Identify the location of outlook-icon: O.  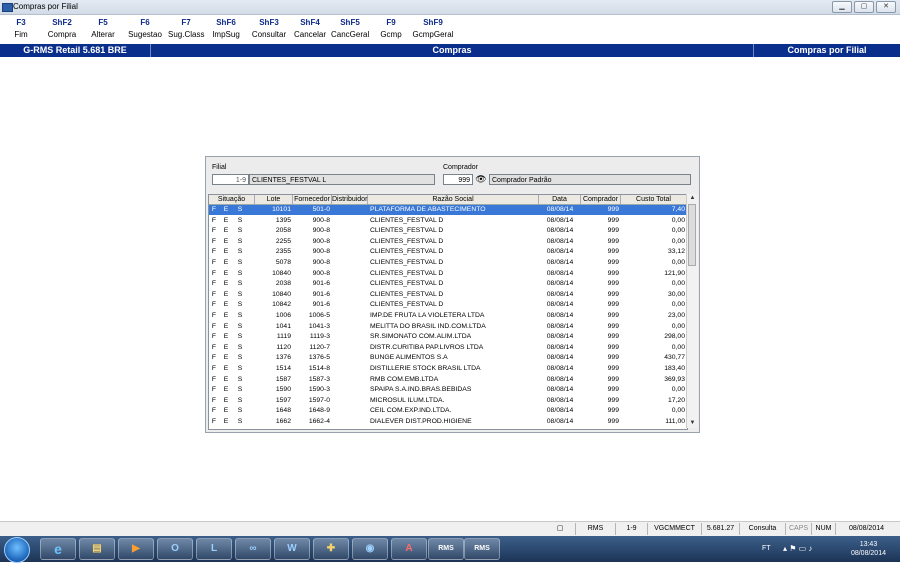
(175, 549).